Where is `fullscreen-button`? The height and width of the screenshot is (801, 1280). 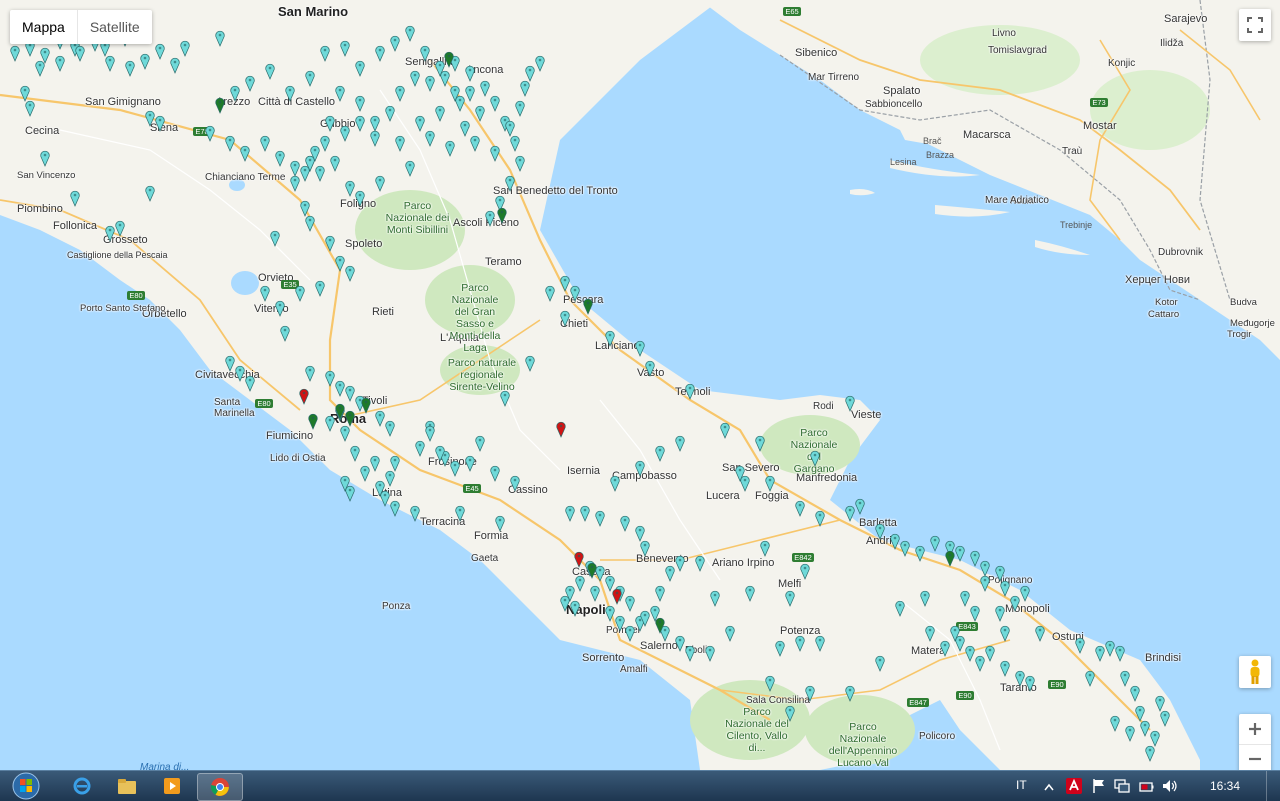 fullscreen-button is located at coordinates (1255, 25).